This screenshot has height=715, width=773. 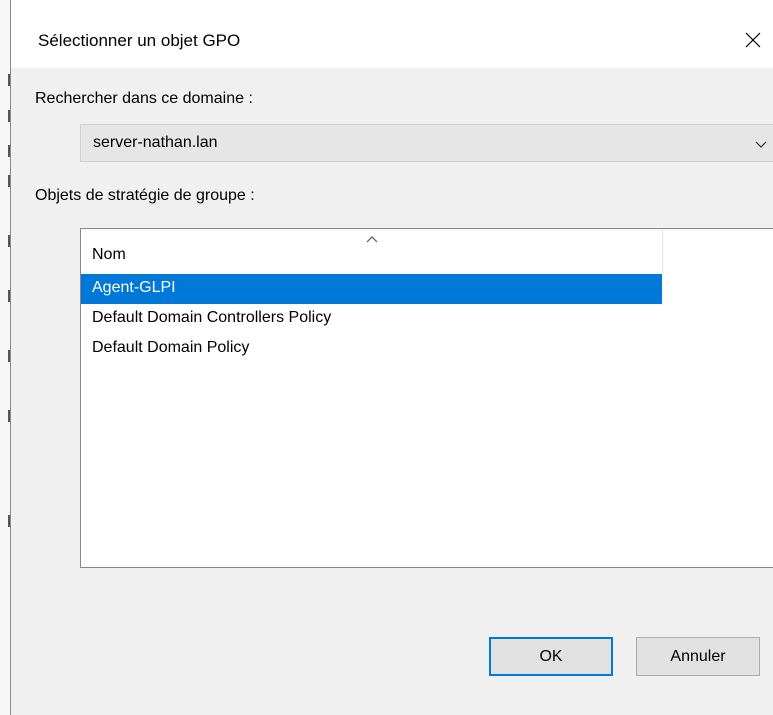 What do you see at coordinates (109, 254) in the screenshot?
I see `column-header-label: Nom` at bounding box center [109, 254].